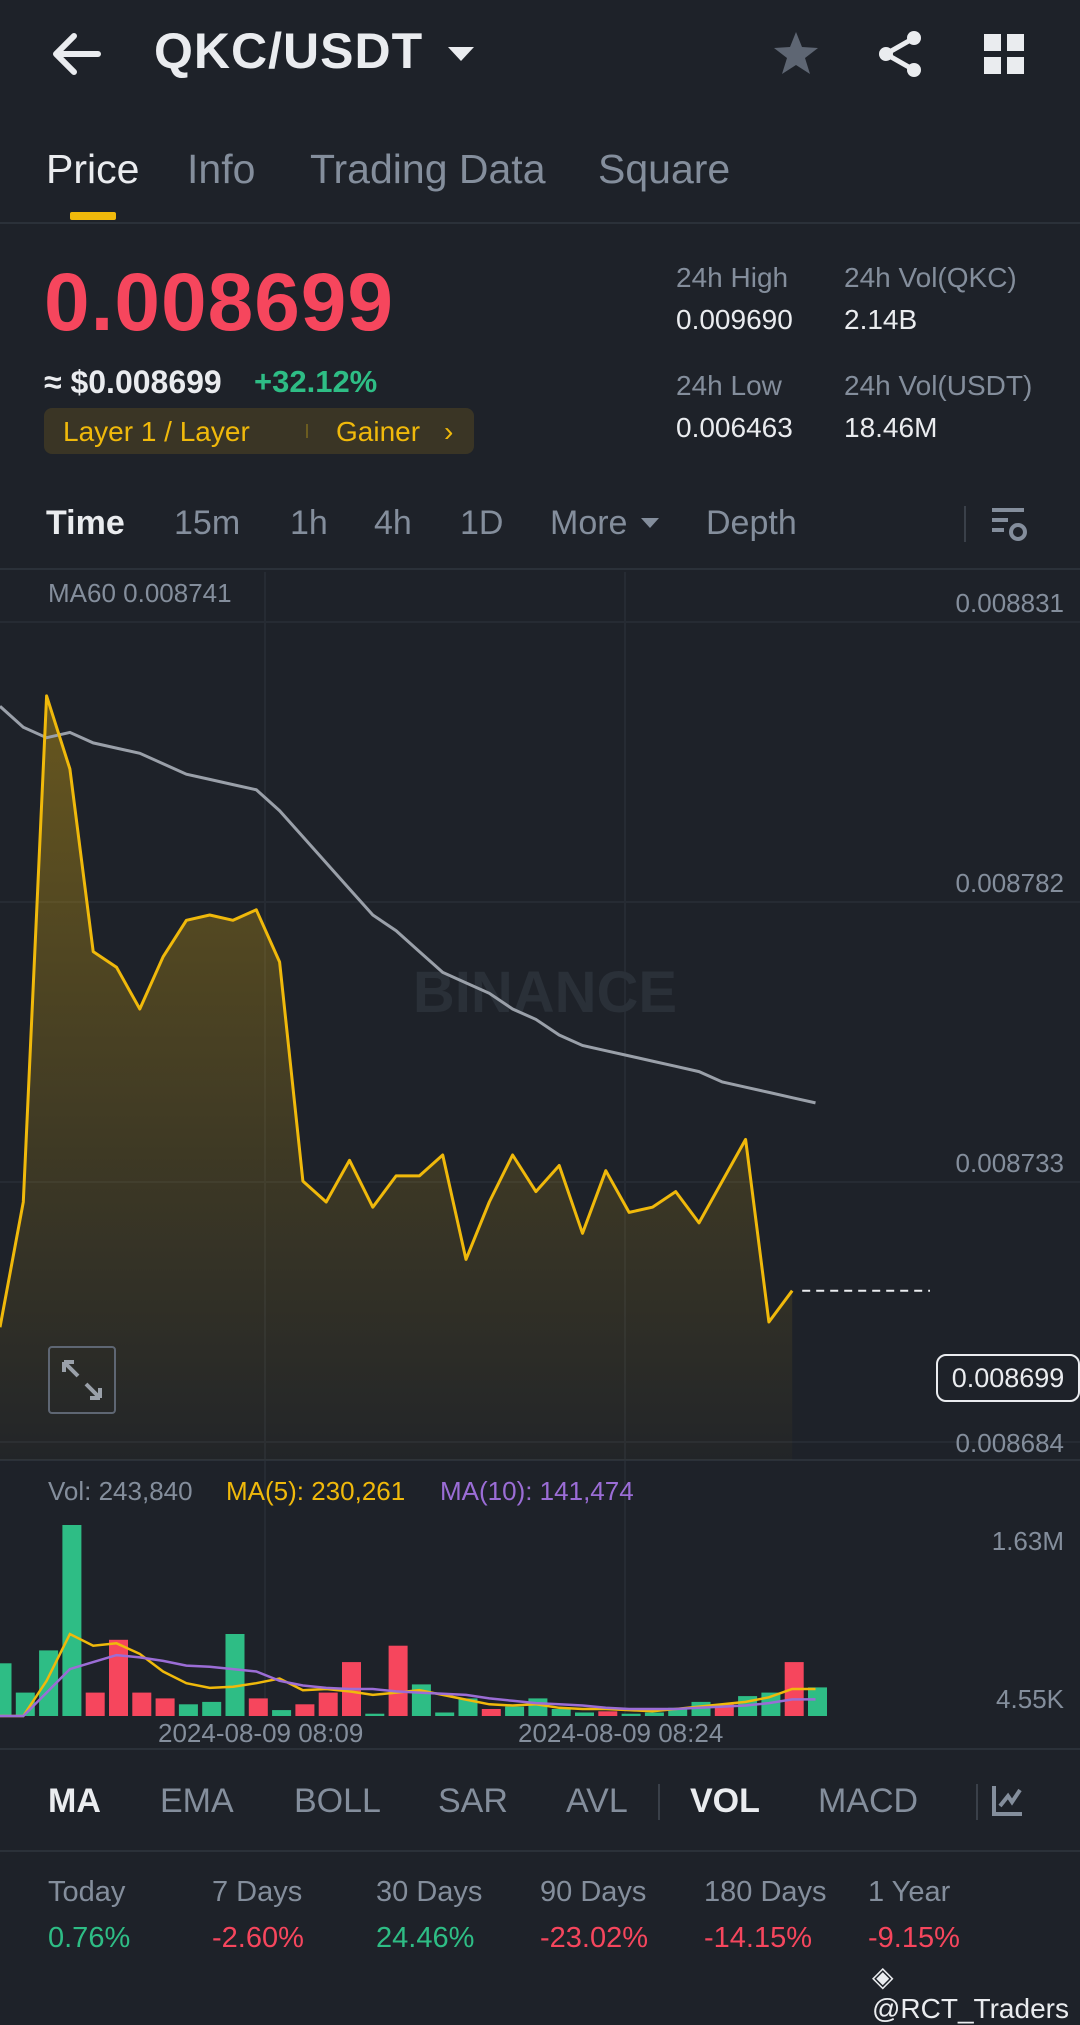 The height and width of the screenshot is (2025, 1080). What do you see at coordinates (900, 54) in the screenshot?
I see `share-icon` at bounding box center [900, 54].